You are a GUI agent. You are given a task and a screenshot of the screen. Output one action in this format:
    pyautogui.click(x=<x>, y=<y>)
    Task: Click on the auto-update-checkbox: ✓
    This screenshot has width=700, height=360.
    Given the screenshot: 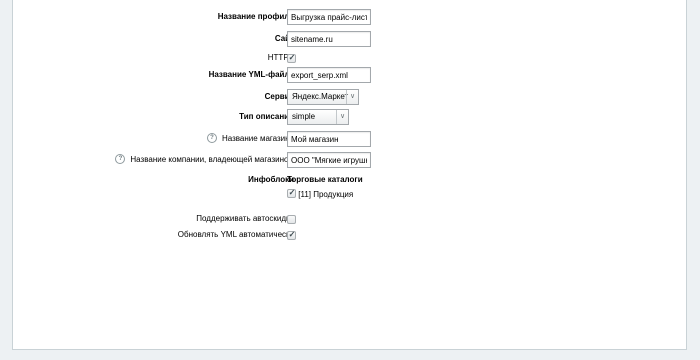 What is the action you would take?
    pyautogui.click(x=291, y=235)
    